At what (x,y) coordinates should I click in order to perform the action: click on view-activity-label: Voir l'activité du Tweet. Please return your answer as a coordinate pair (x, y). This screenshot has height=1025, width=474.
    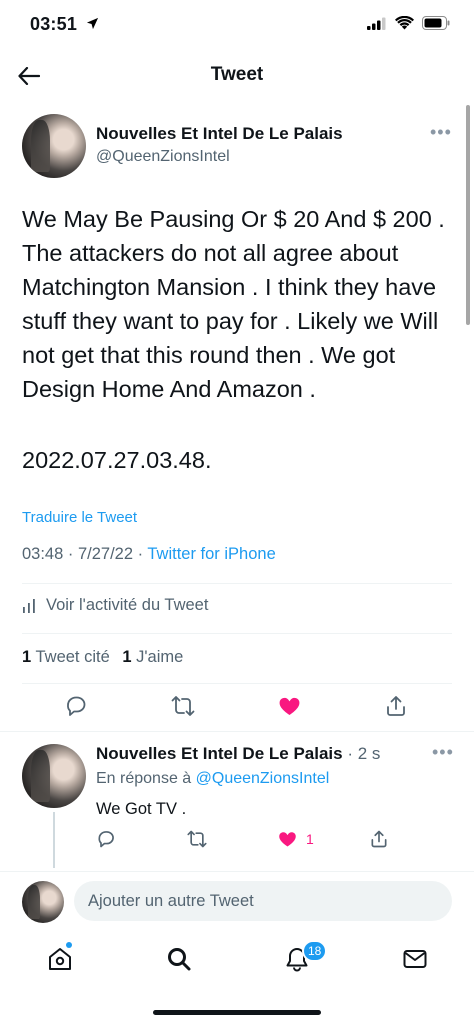
    Looking at the image, I should click on (127, 605).